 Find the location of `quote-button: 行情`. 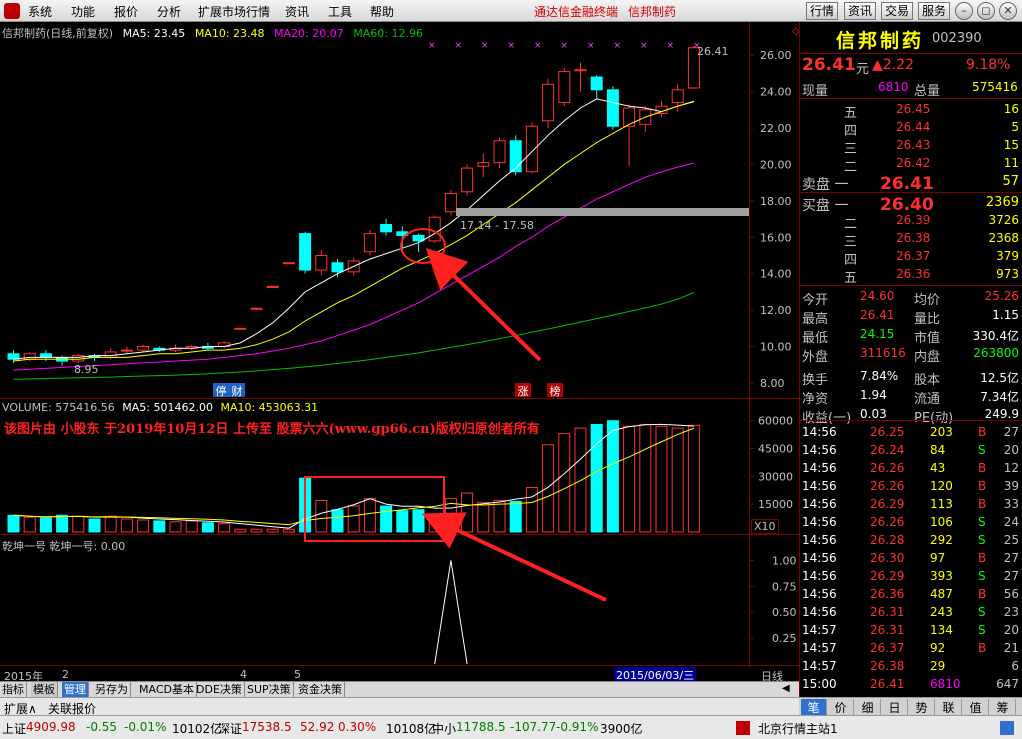

quote-button: 行情 is located at coordinates (822, 11).